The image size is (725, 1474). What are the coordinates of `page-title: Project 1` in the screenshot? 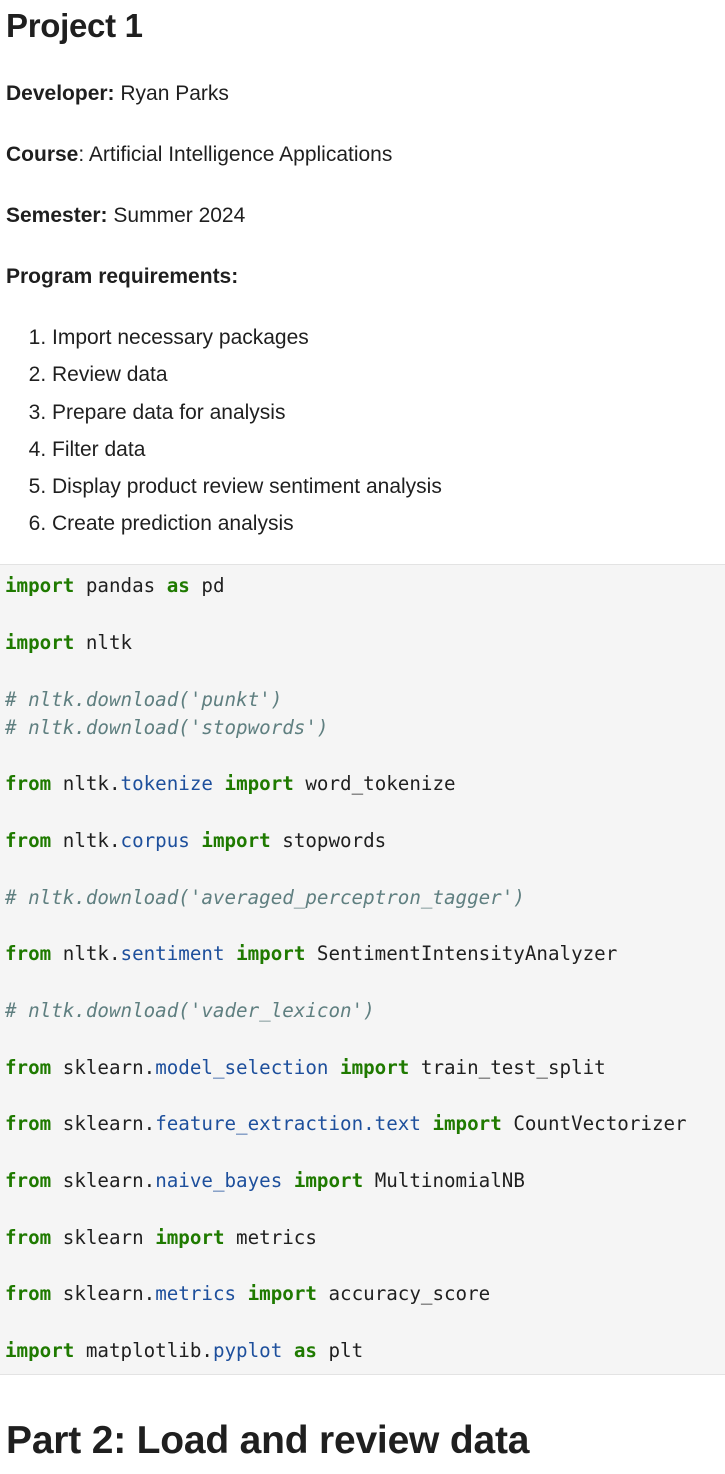 It's located at (74, 25).